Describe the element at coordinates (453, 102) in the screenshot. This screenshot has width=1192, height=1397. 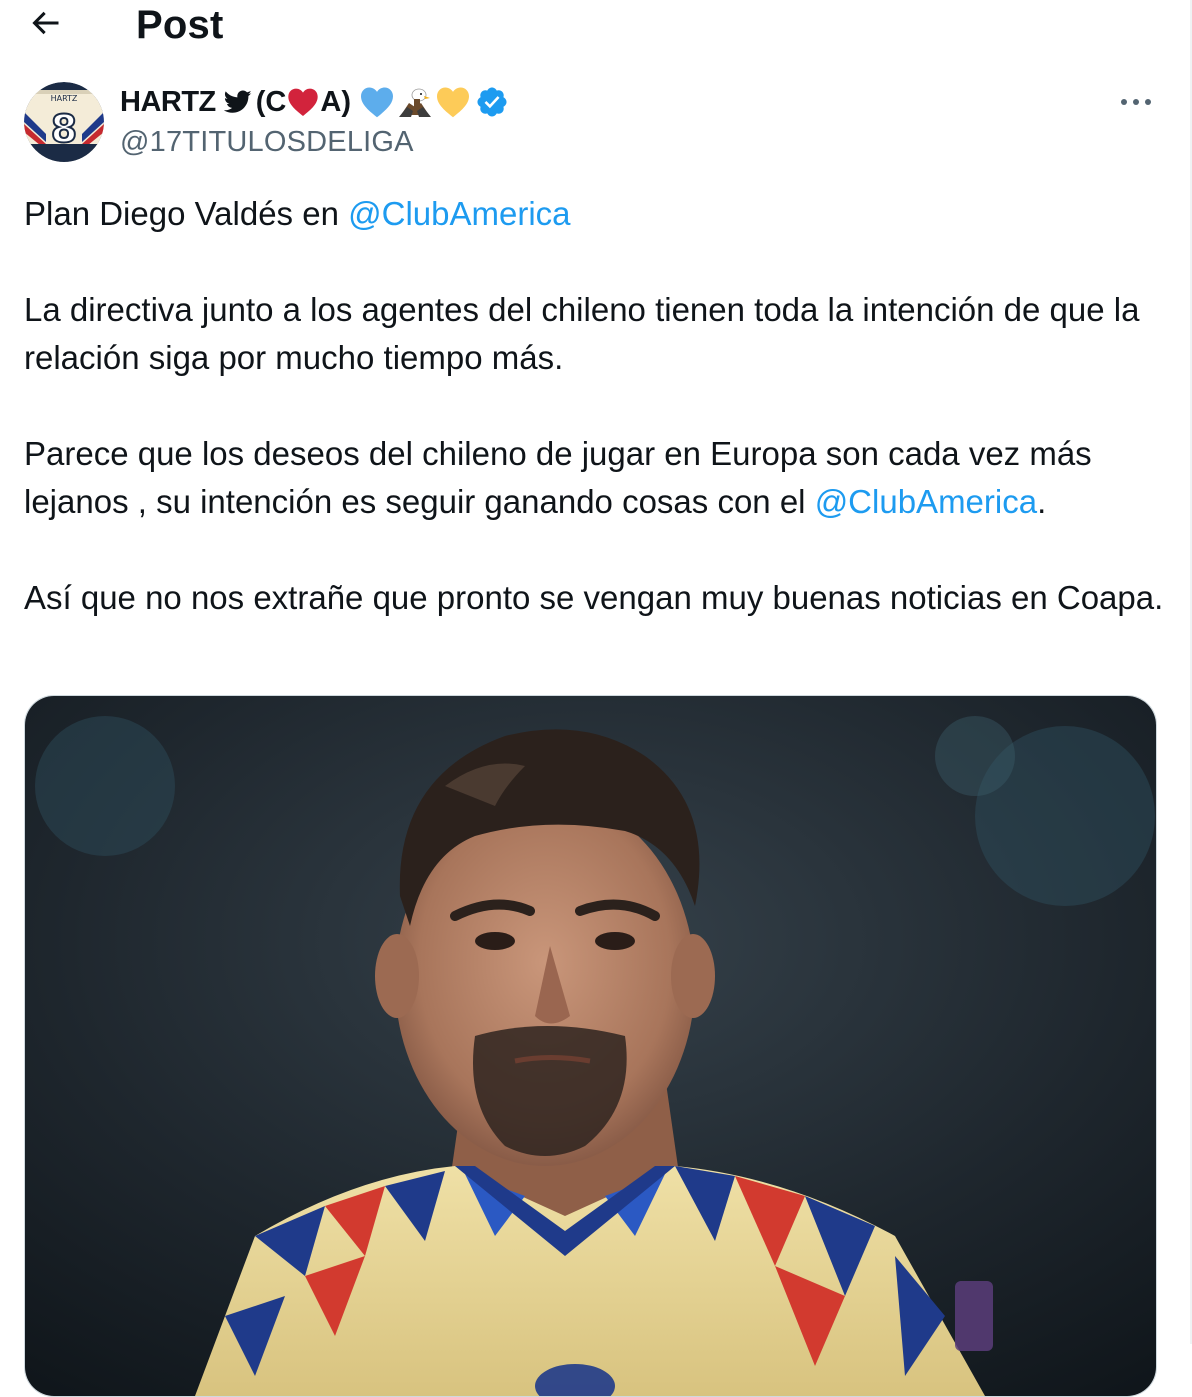
I see `yellow-heart-icon` at that location.